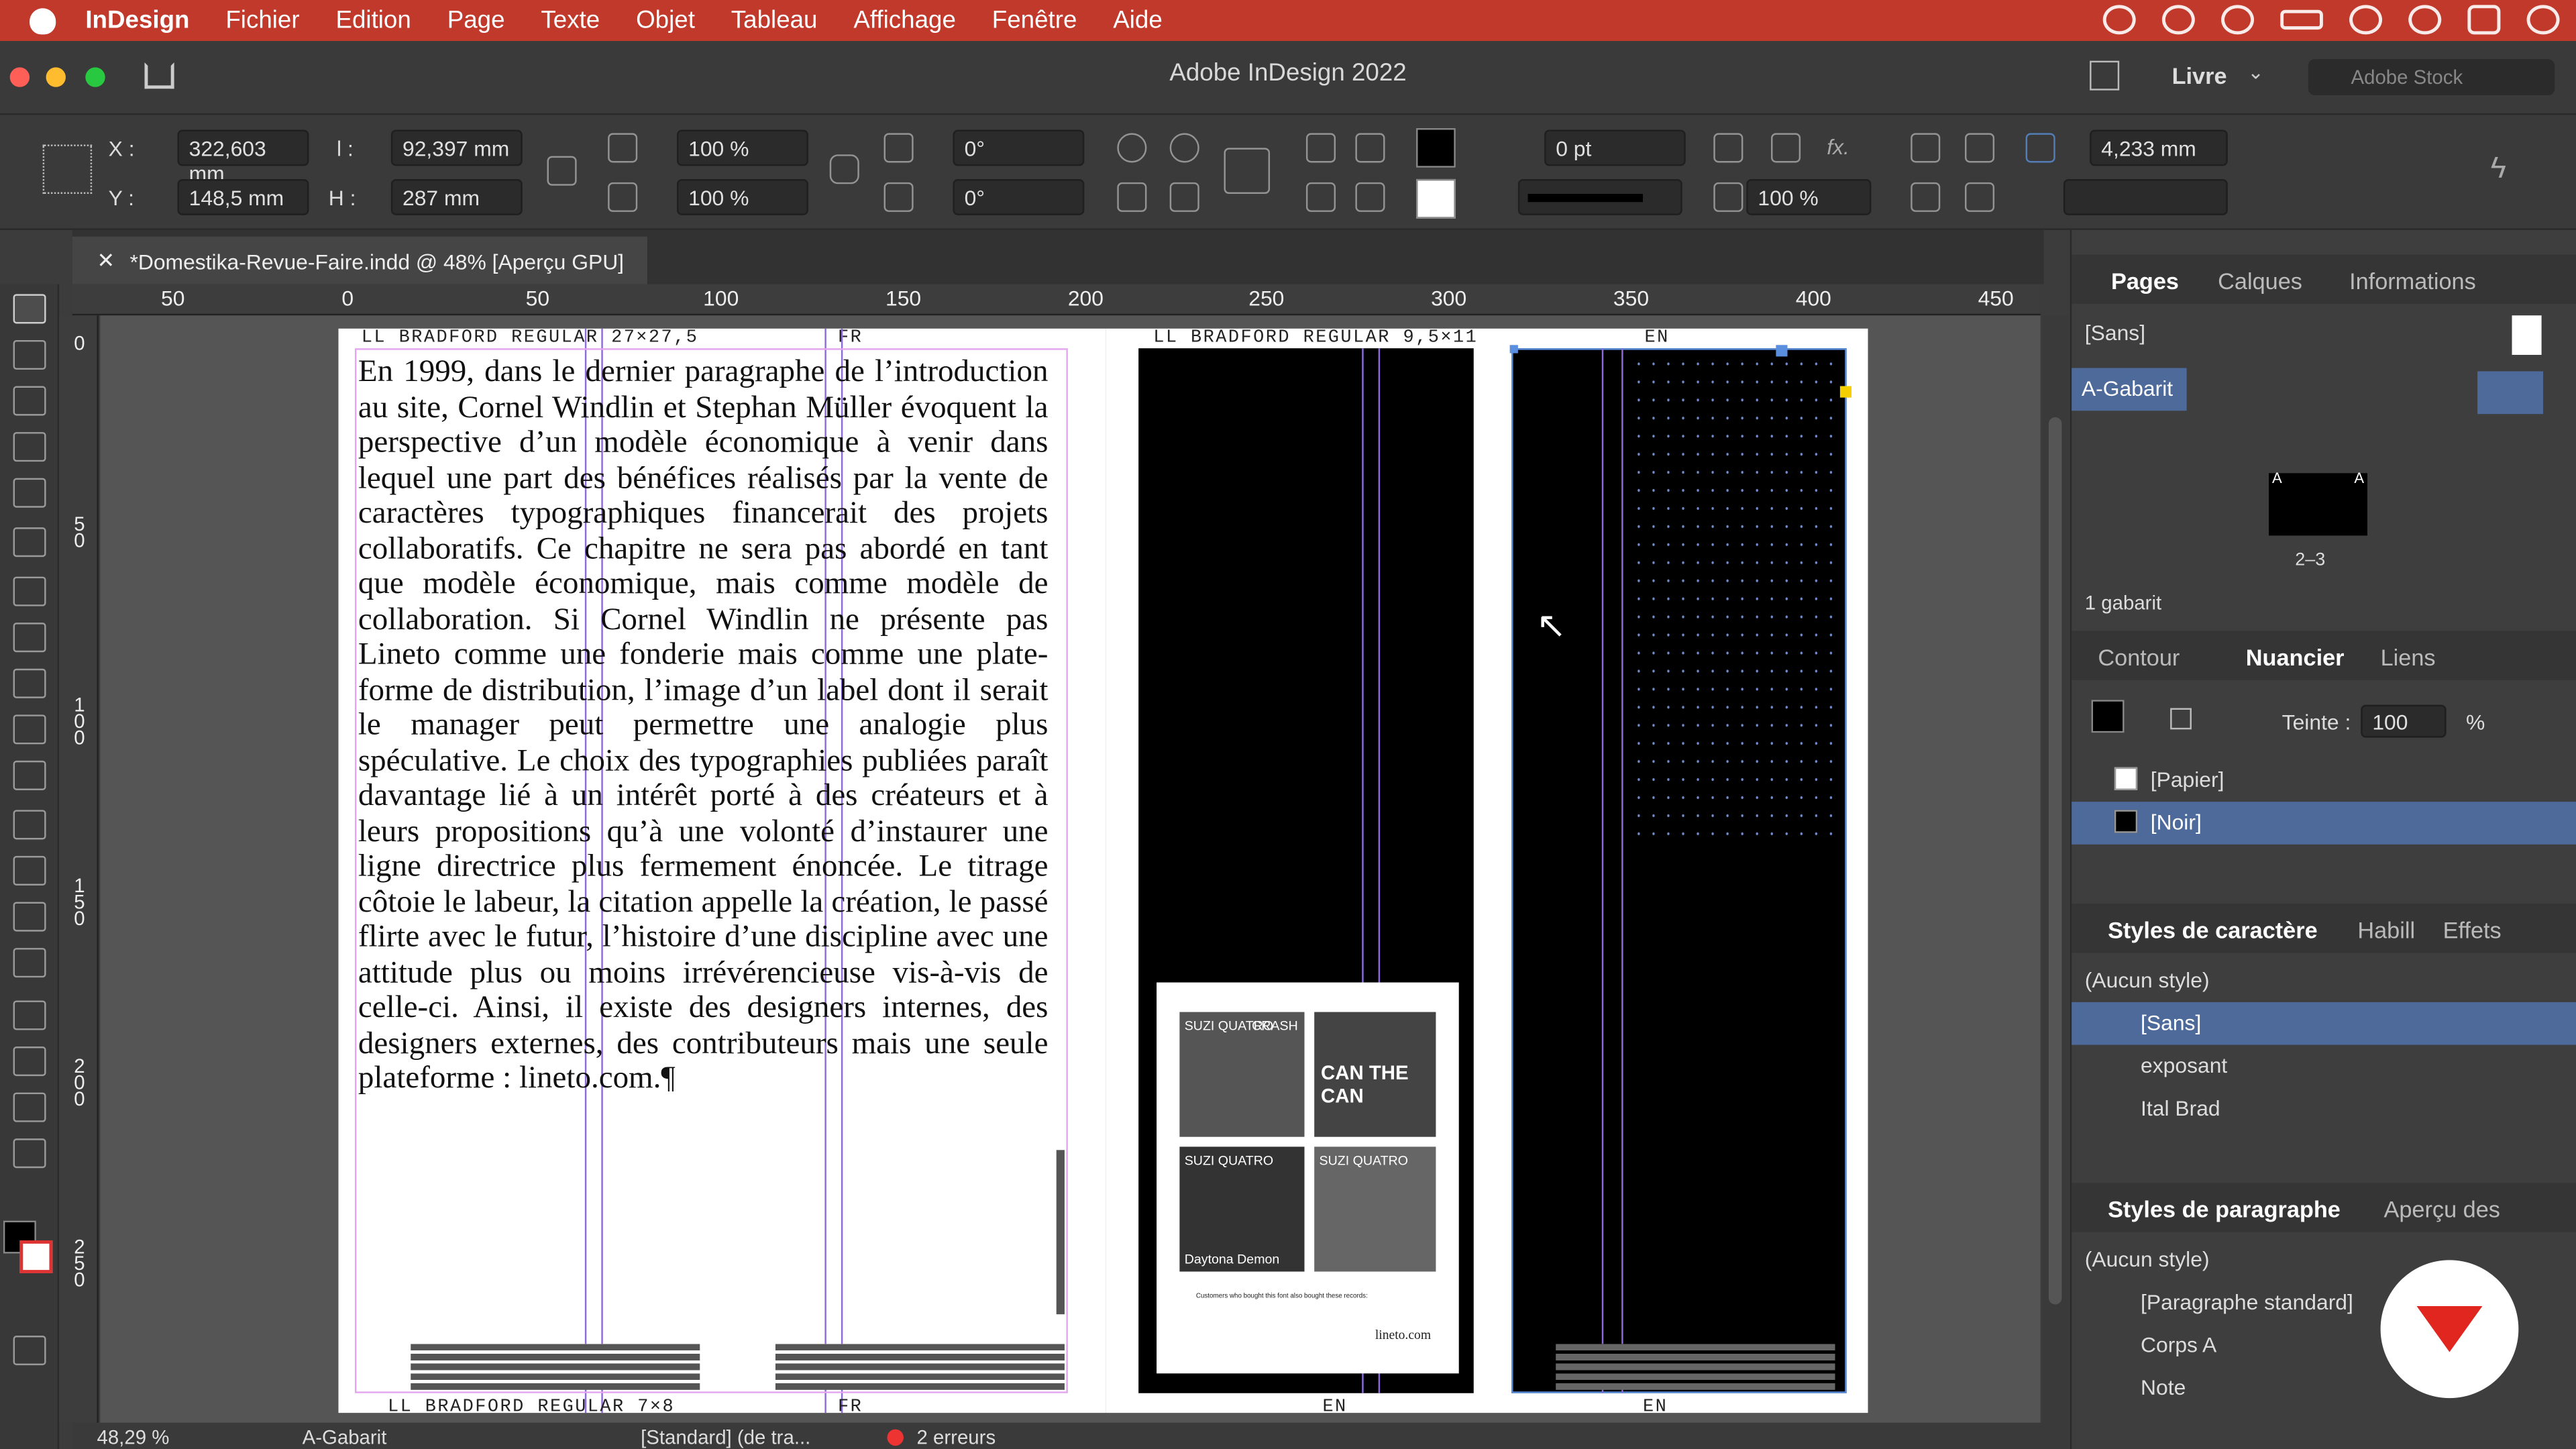  Describe the element at coordinates (2224, 1209) in the screenshot. I see `tab-para-styles: Styles de paragraphe` at that location.